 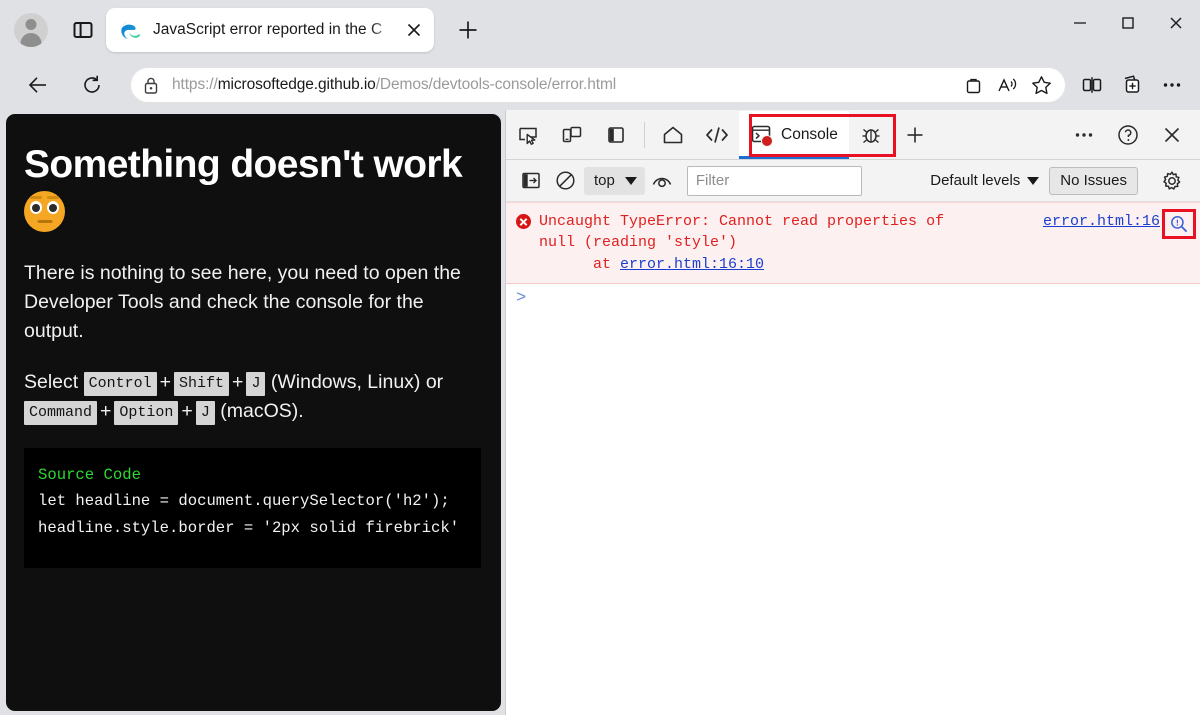 I want to click on prompt-chevron-icon: >, so click(x=521, y=299).